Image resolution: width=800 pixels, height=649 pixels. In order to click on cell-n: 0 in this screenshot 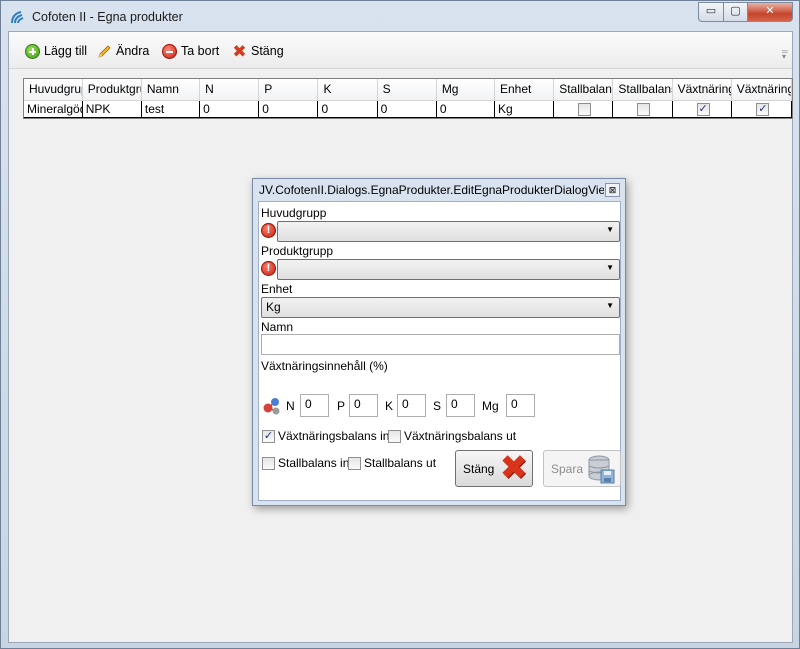, I will do `click(229, 109)`.